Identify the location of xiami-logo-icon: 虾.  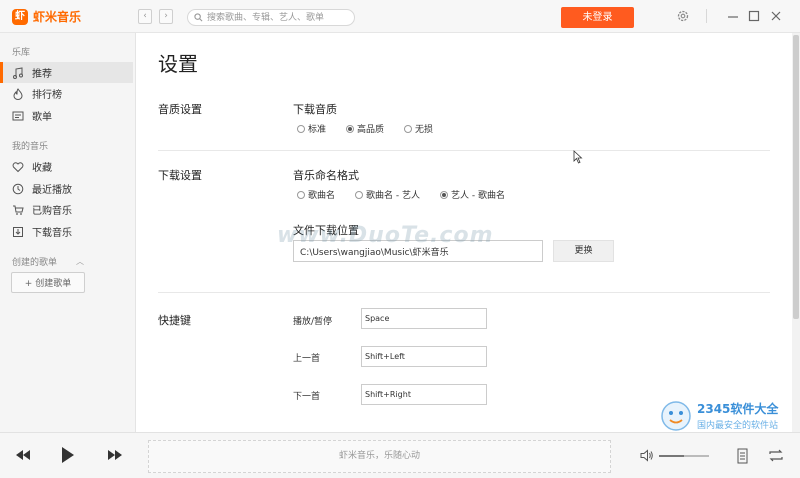
(20, 16).